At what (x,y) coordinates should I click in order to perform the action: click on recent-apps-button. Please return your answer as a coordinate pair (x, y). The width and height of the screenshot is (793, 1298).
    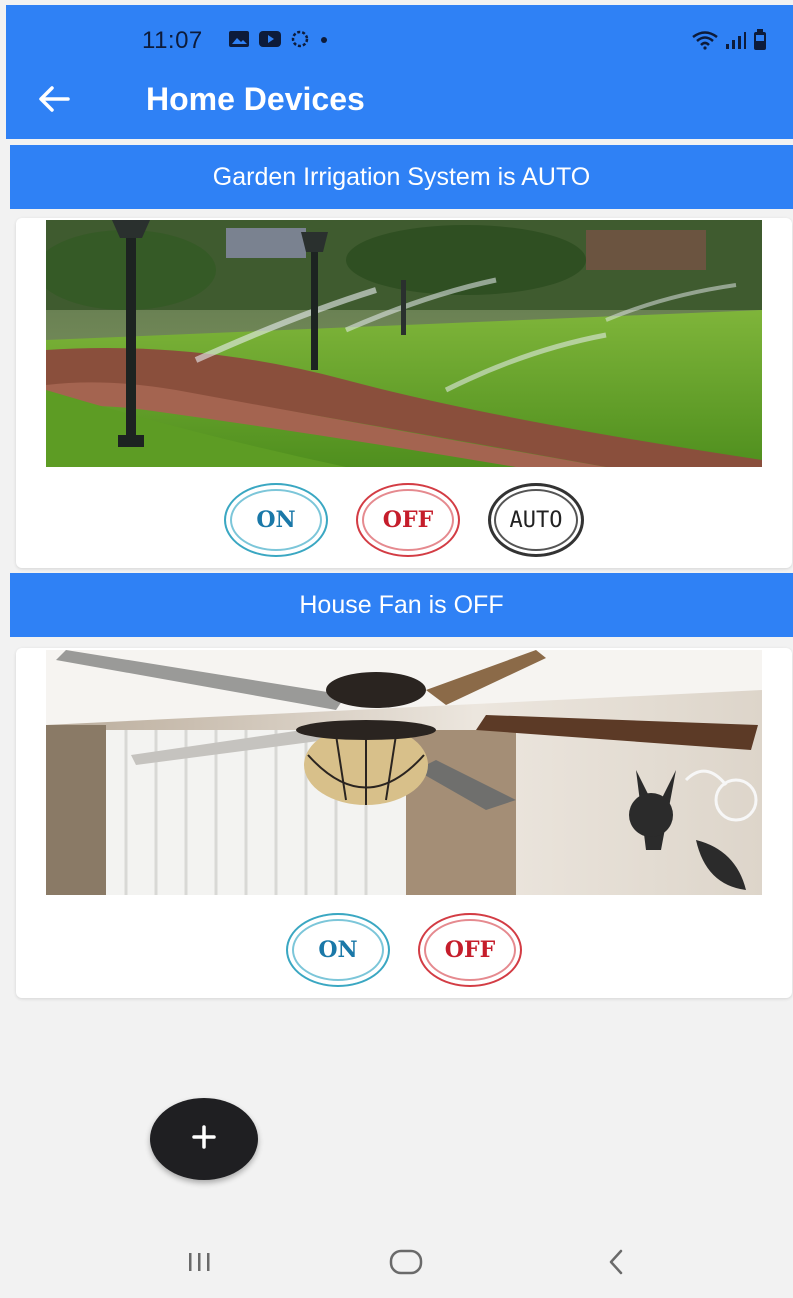
    Looking at the image, I should click on (200, 1264).